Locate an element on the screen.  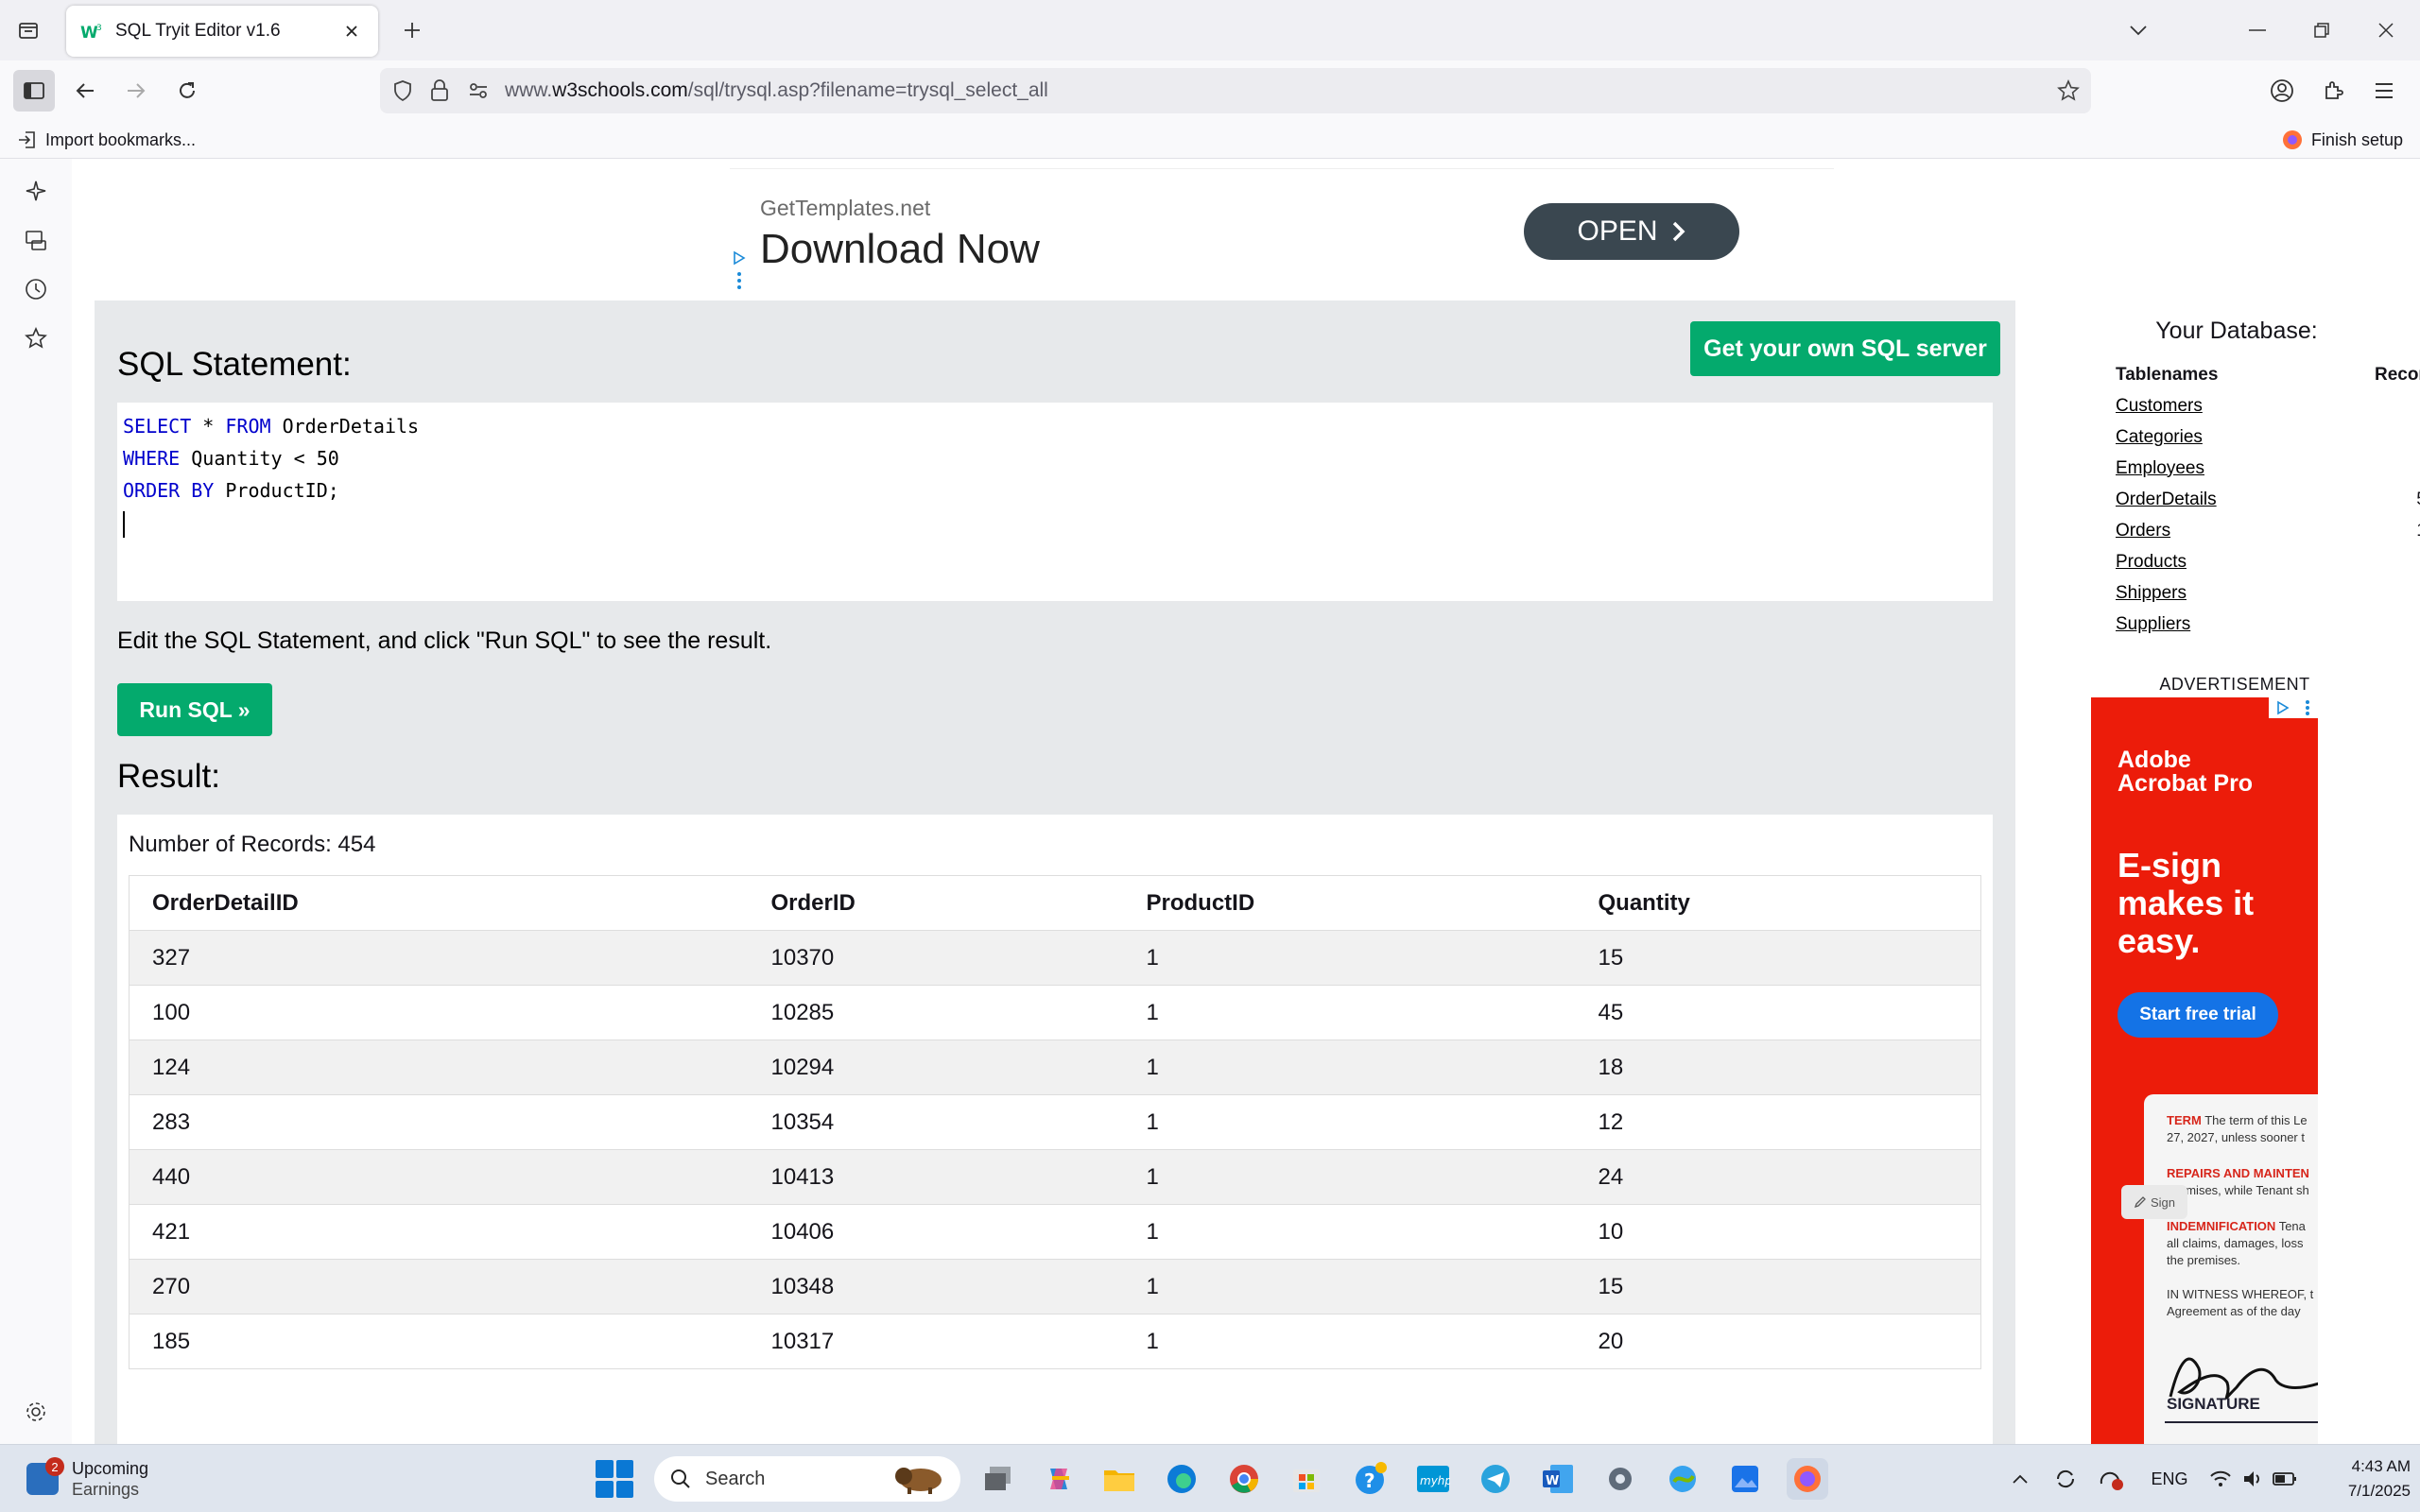
table-link-employees: Employees is located at coordinates (2160, 468).